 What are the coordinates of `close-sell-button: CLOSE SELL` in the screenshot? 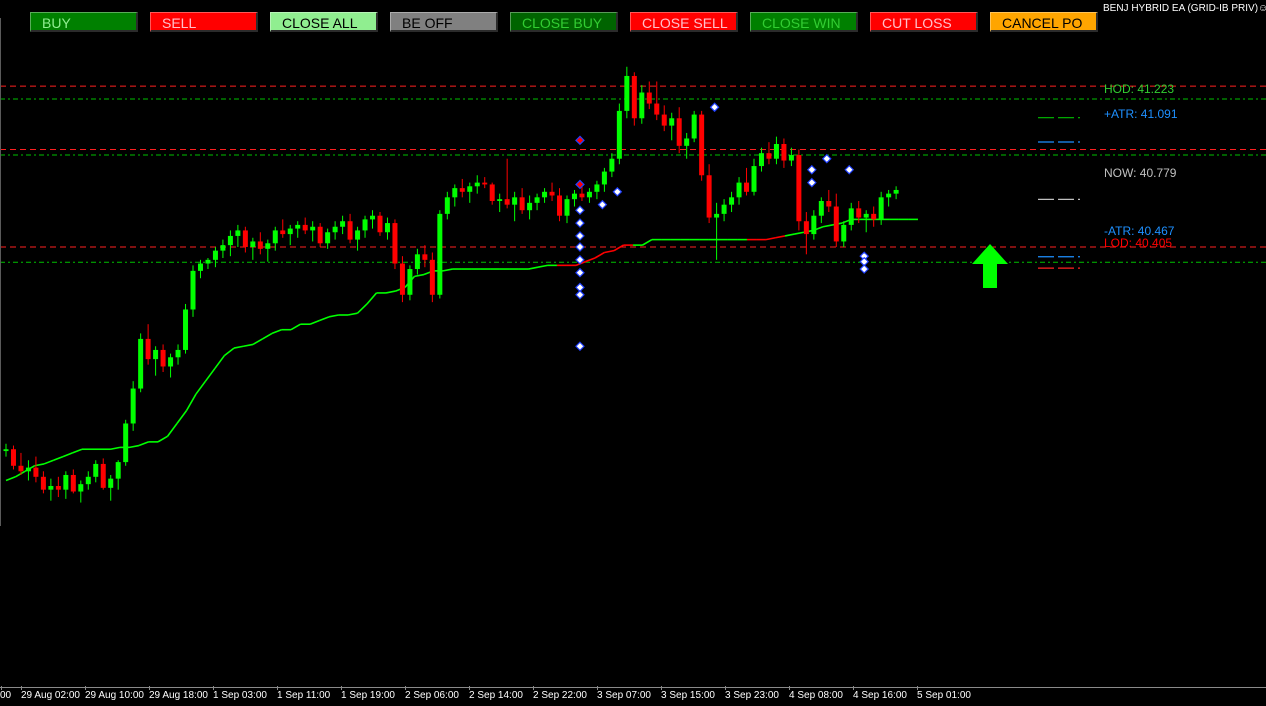 It's located at (684, 22).